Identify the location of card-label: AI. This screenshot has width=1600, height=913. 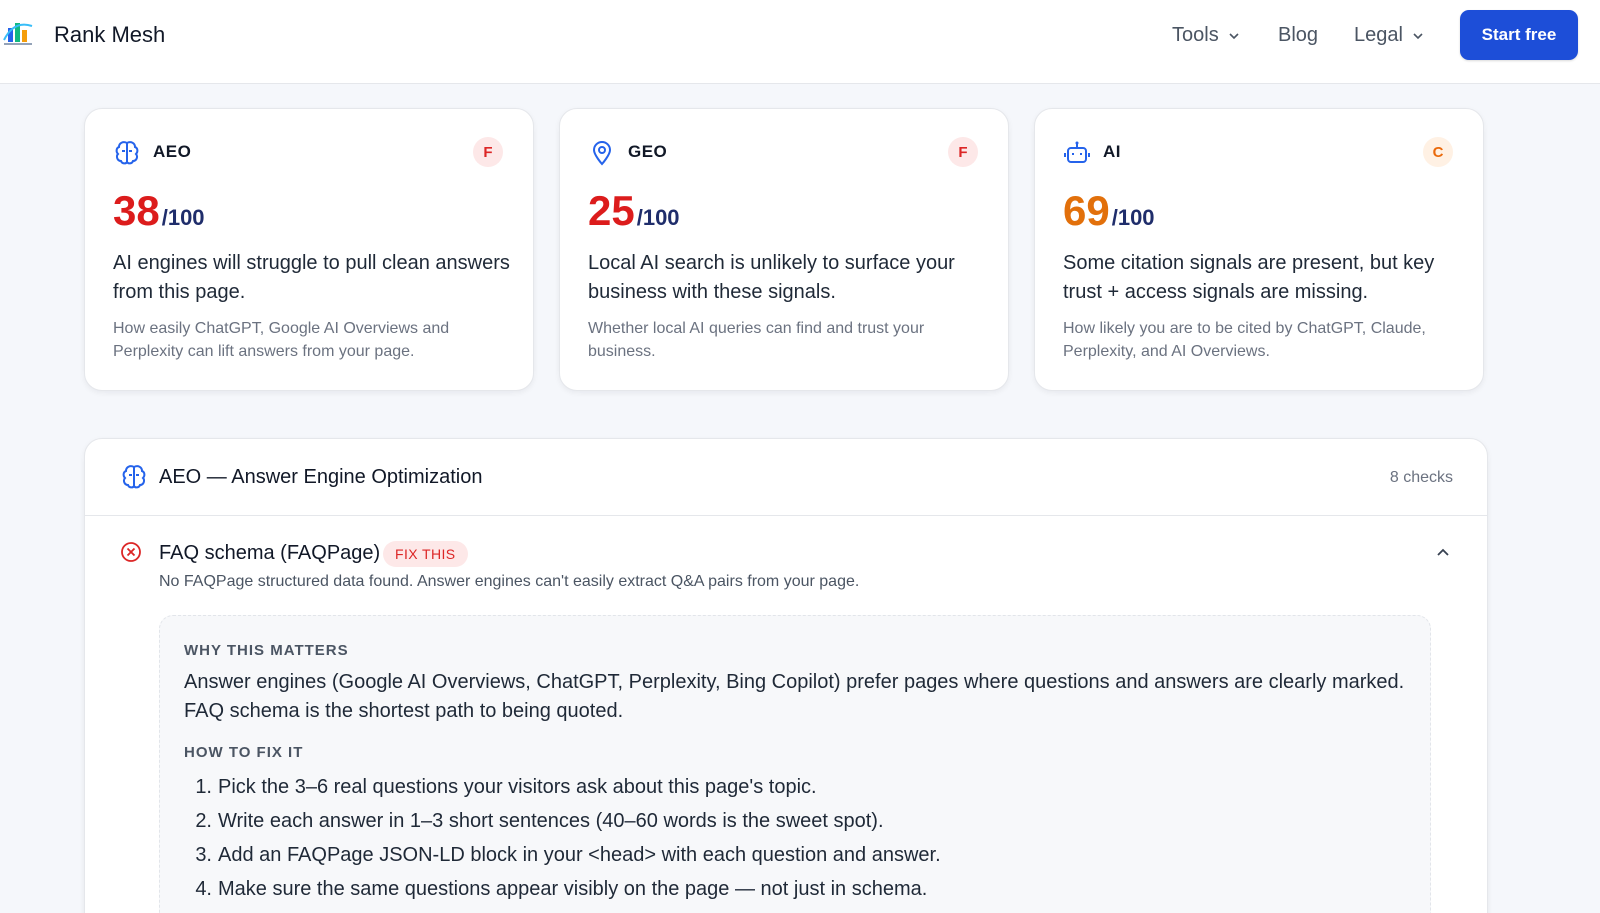
(1112, 151).